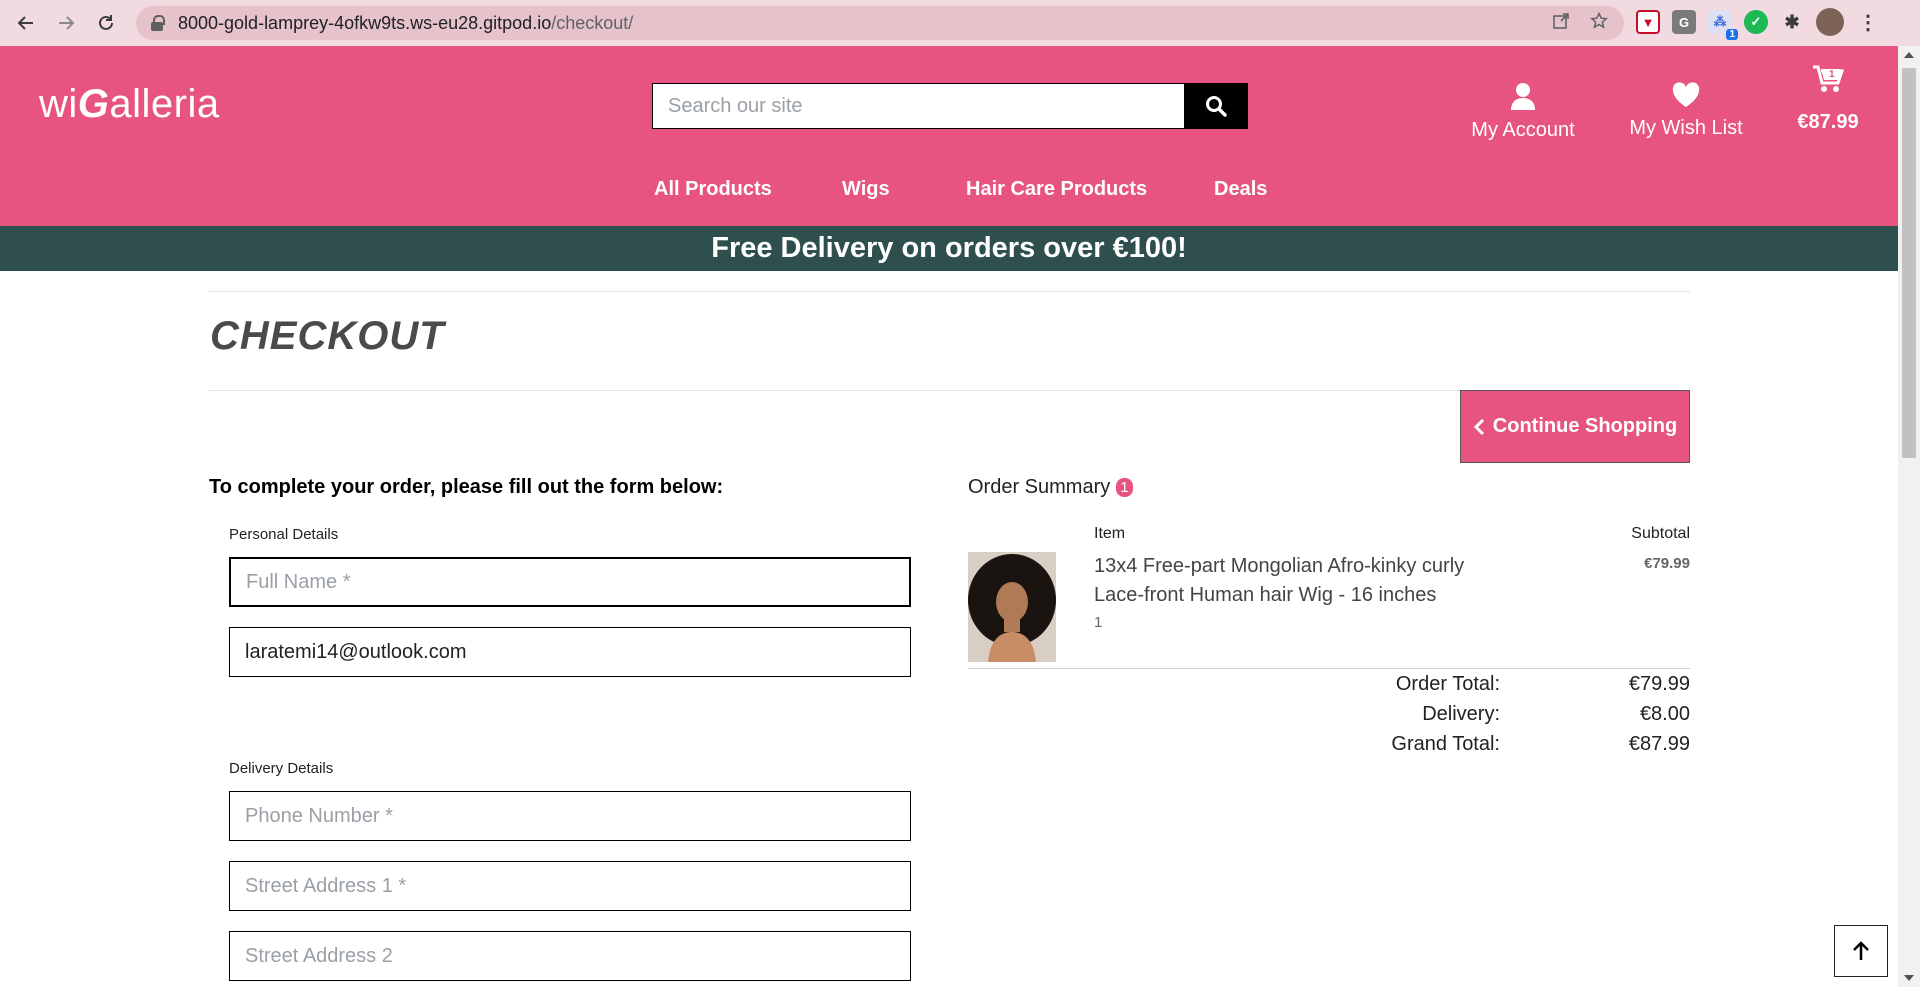 The image size is (1920, 987). I want to click on subtotal-column-header: Subtotal, so click(1660, 533).